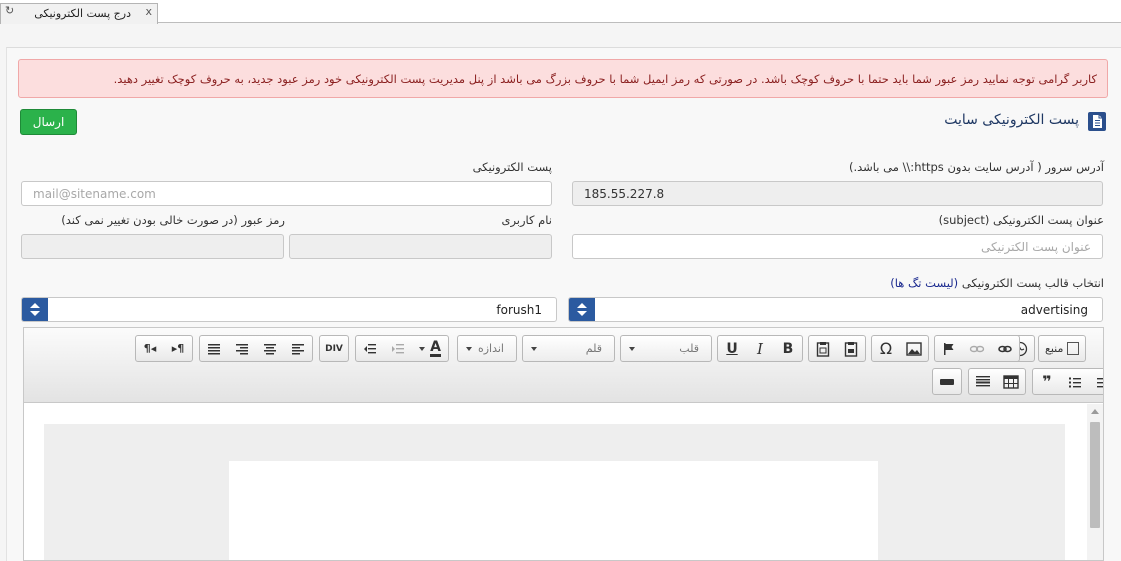 The width and height of the screenshot is (1121, 561). I want to click on clipboard-group, so click(837, 348).